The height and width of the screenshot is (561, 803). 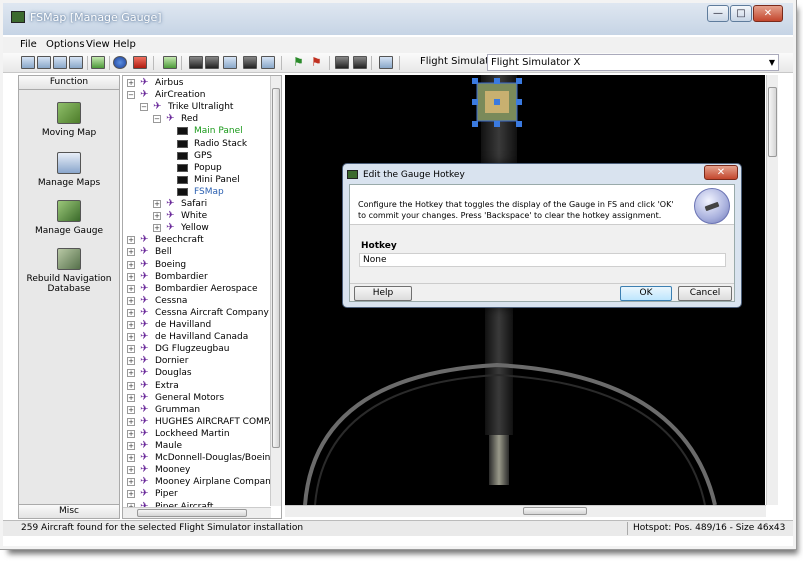 I want to click on canvas-horizontal-scrollbar, so click(x=525, y=511).